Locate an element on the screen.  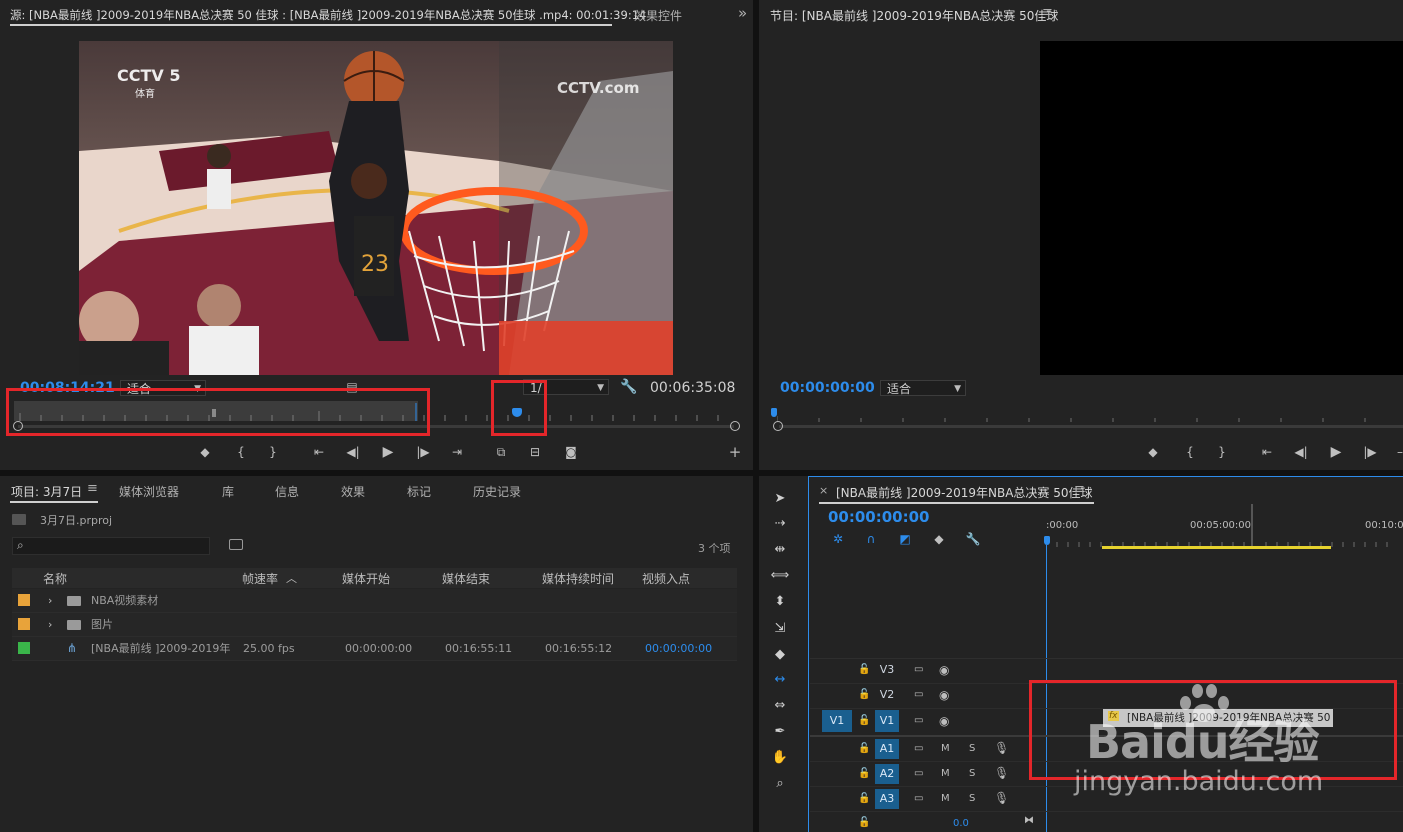
source-patch-v1: V1 is located at coordinates (837, 721).